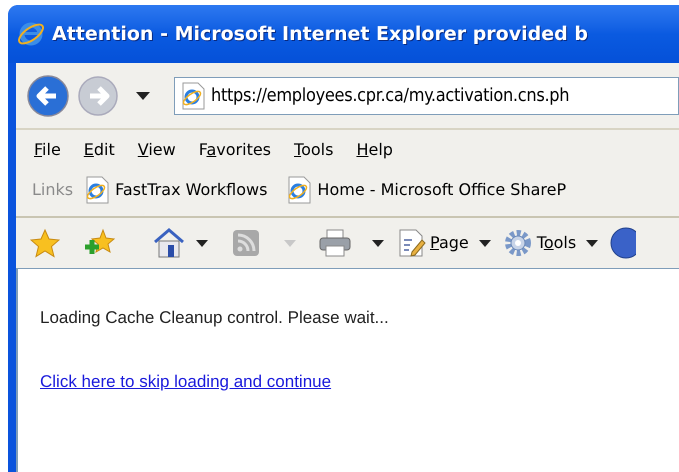  I want to click on menu-item: Edit, so click(99, 150).